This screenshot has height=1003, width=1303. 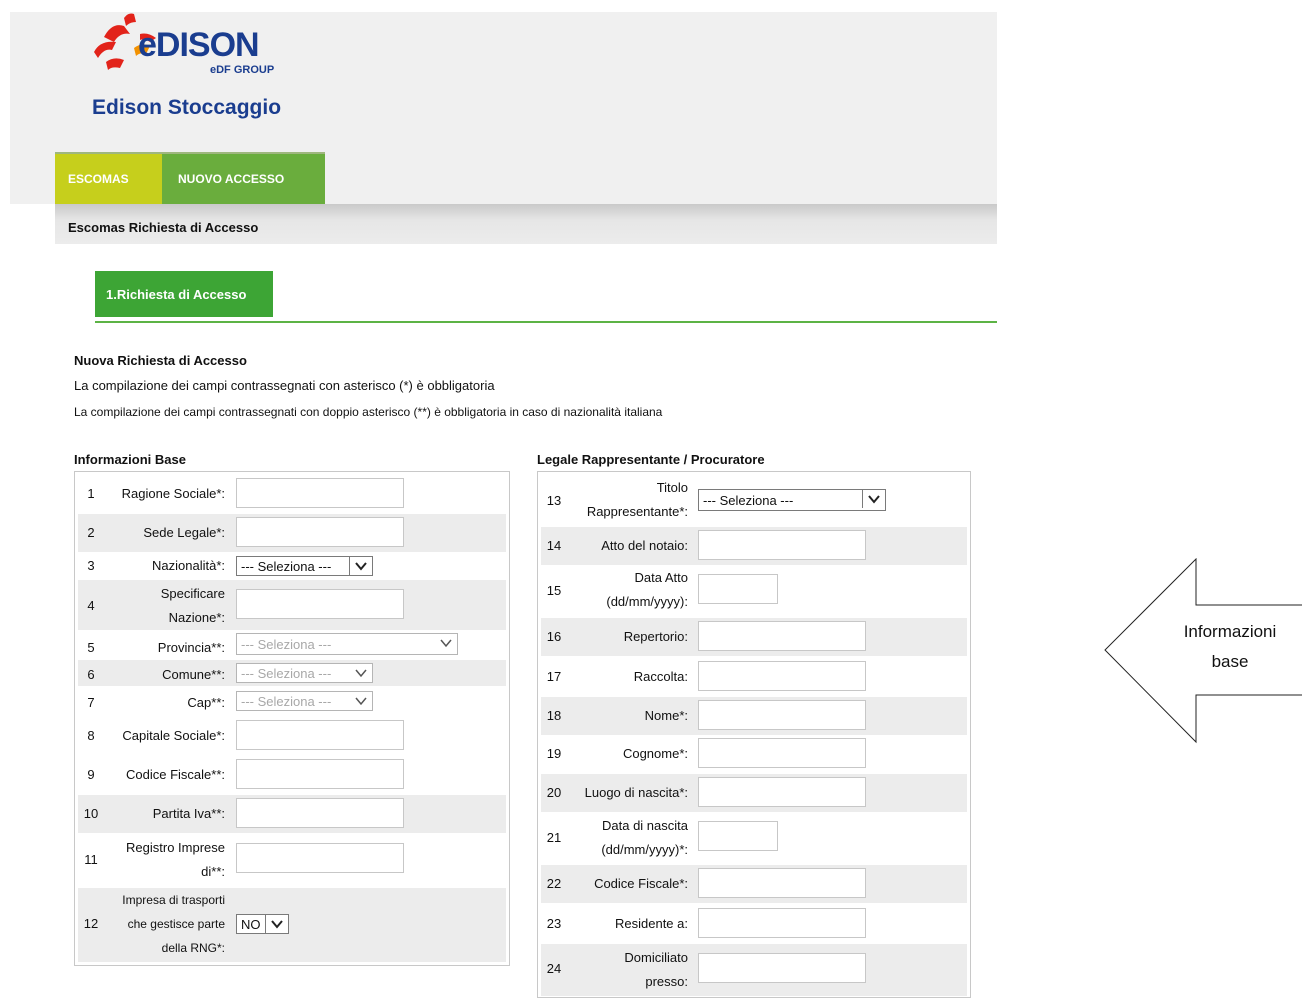 What do you see at coordinates (651, 459) in the screenshot?
I see `section-title-legale-rappresentante: Legale Rappresentante / Procuratore` at bounding box center [651, 459].